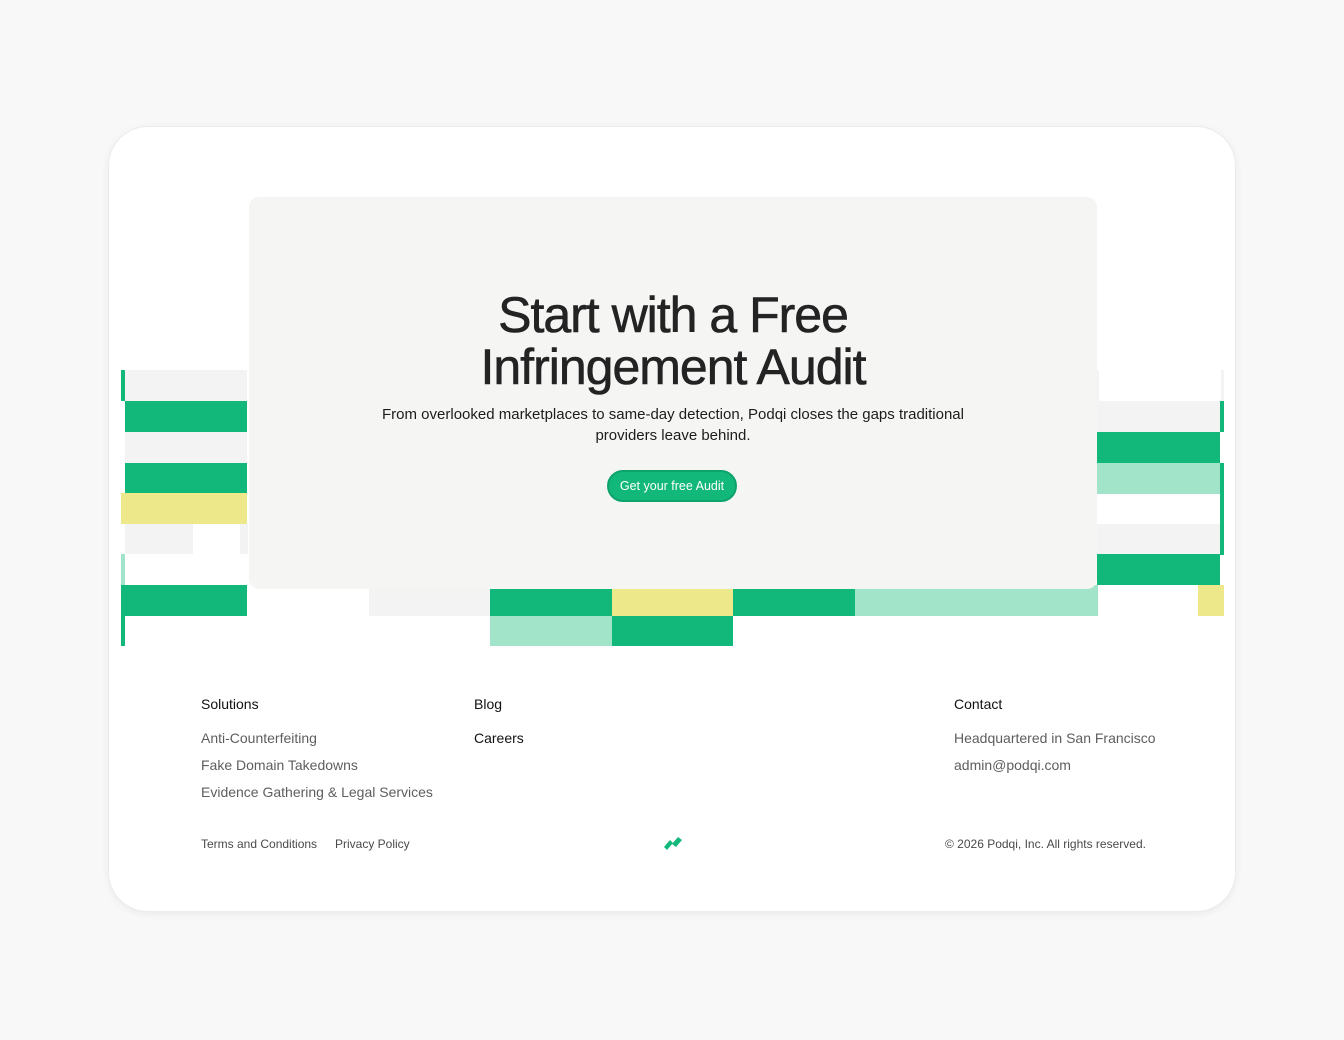 Image resolution: width=1344 pixels, height=1040 pixels. Describe the element at coordinates (317, 738) in the screenshot. I see `anti-counterfeiting-link: Anti-Counterfeiting` at that location.